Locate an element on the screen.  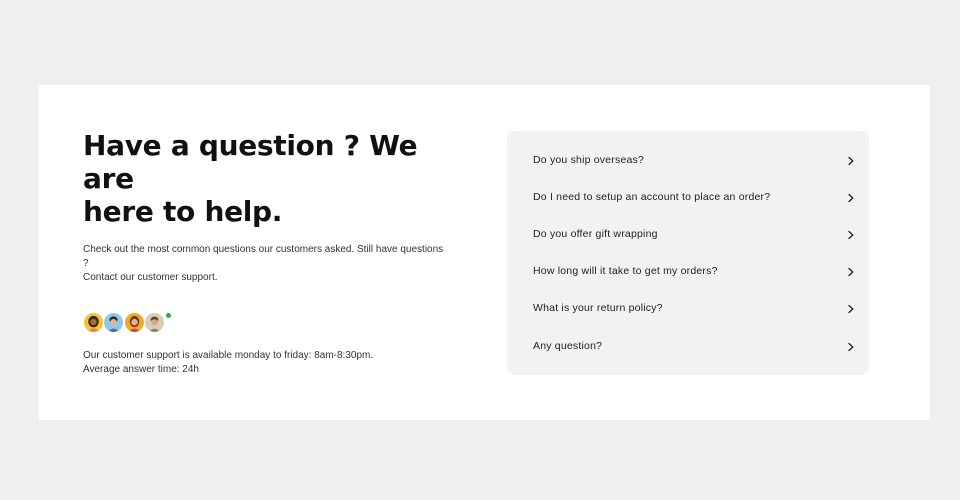
support-team-avatars is located at coordinates (133, 323).